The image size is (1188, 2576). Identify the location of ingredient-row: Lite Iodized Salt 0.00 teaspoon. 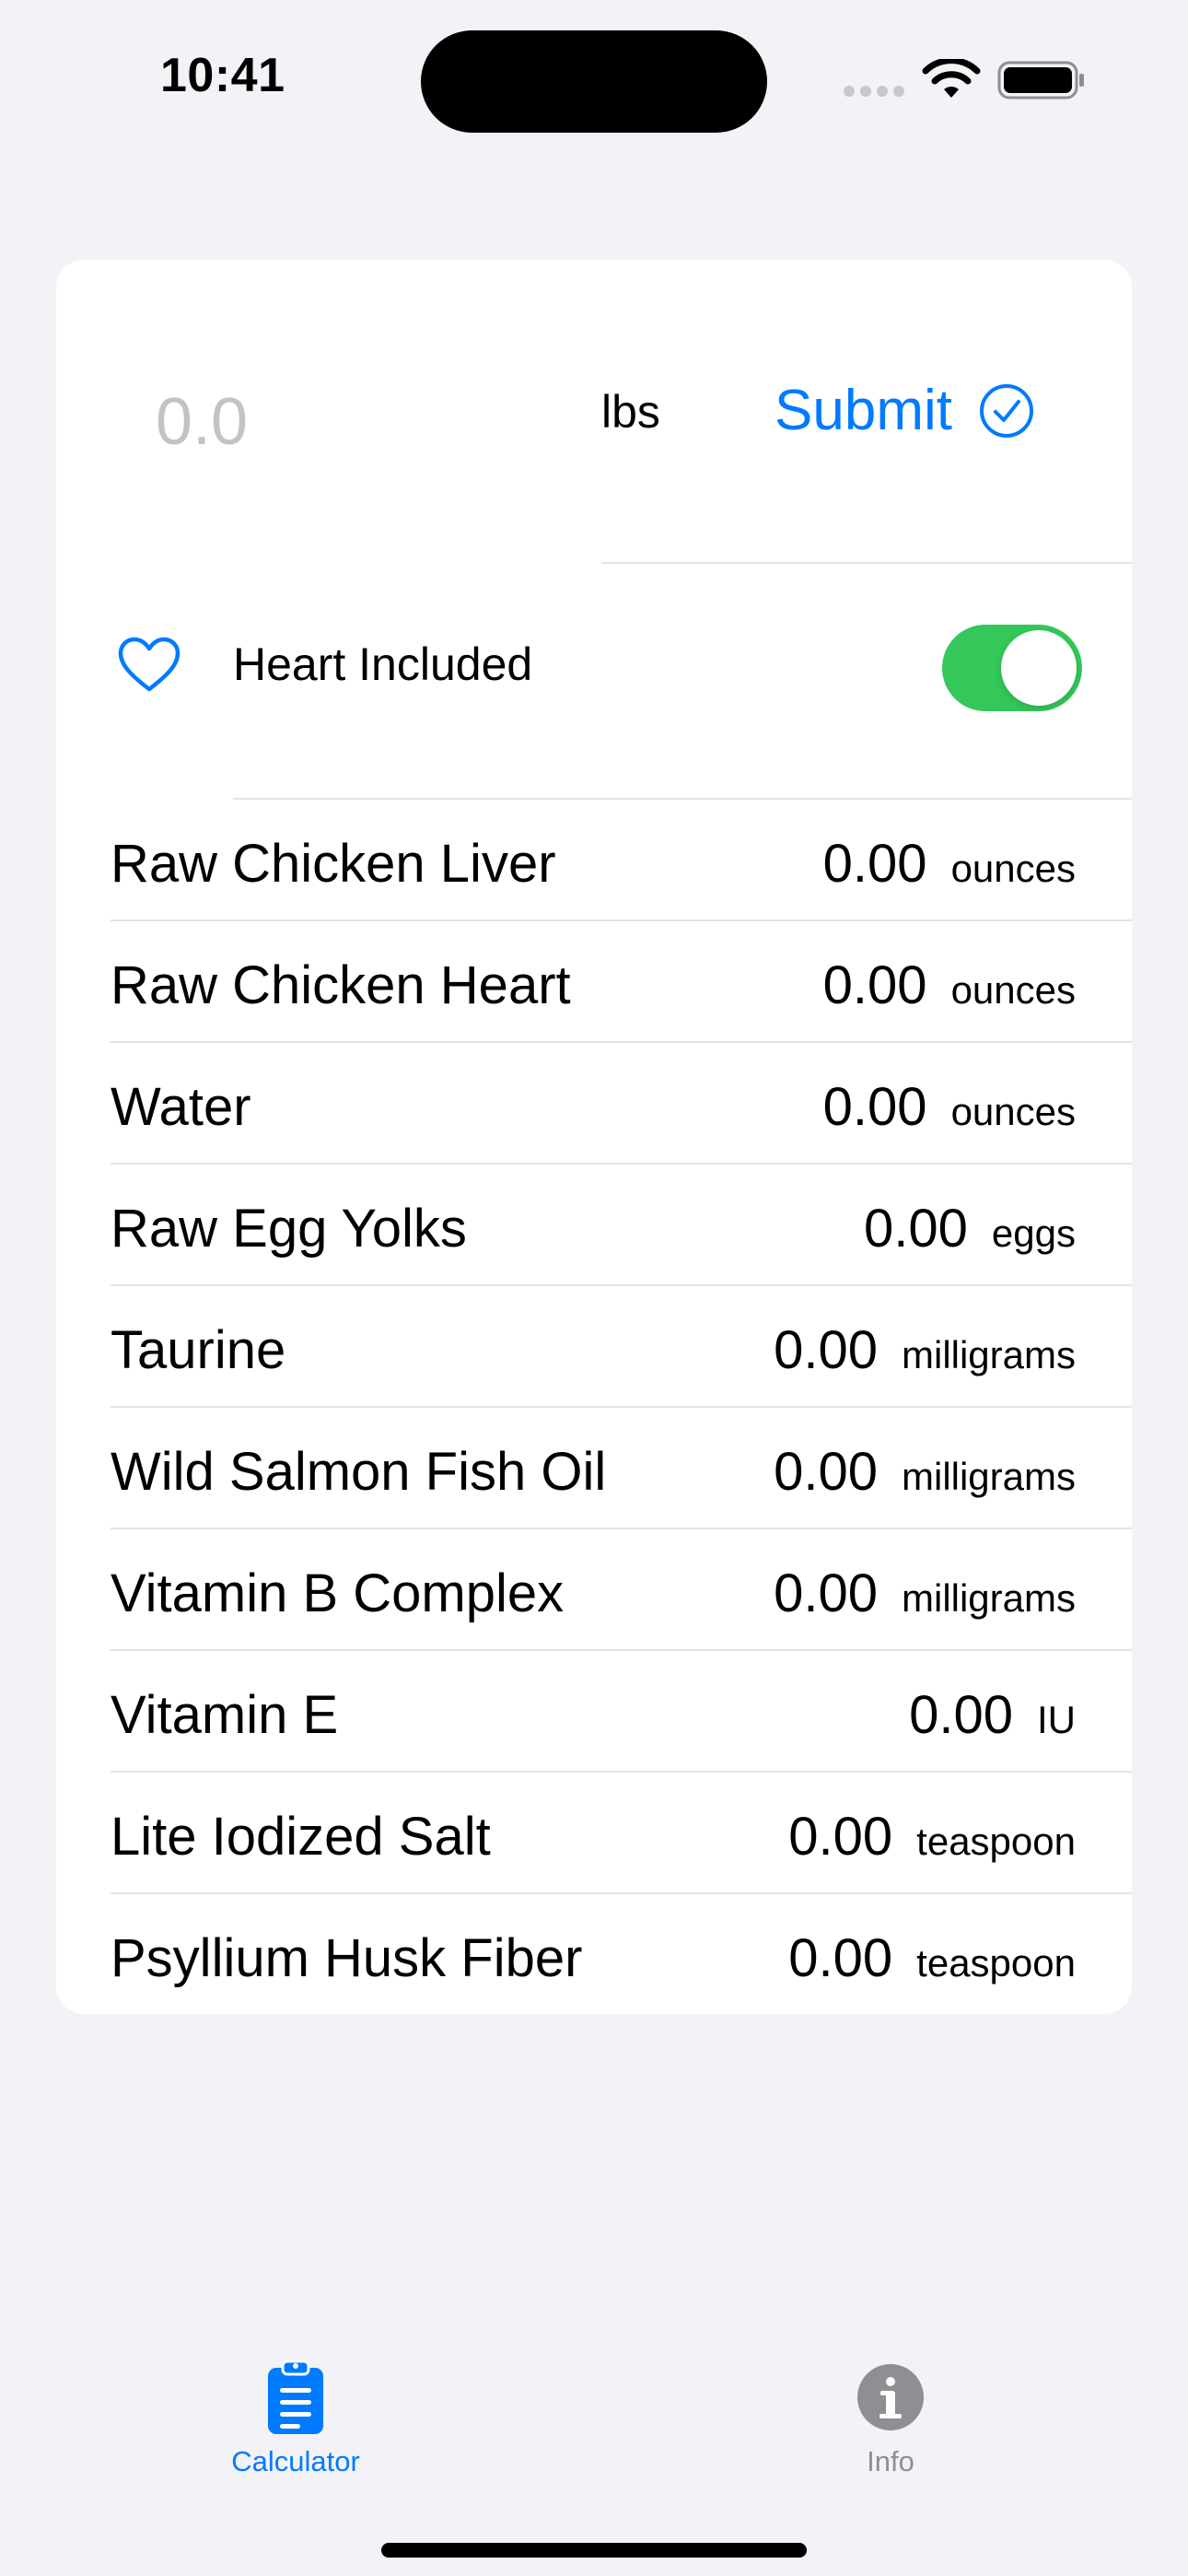
(621, 1833).